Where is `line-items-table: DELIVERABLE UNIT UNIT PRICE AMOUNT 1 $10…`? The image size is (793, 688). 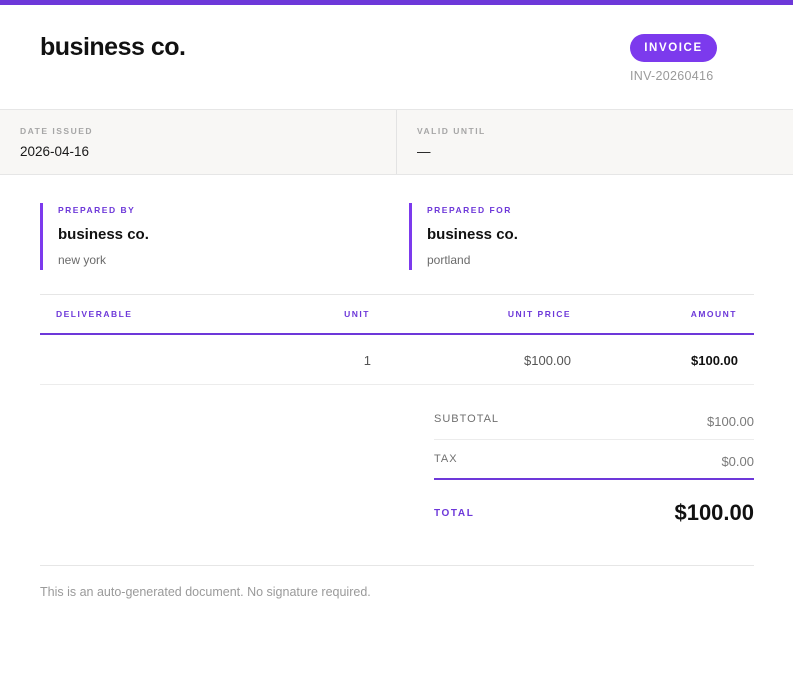
line-items-table: DELIVERABLE UNIT UNIT PRICE AMOUNT 1 $10… is located at coordinates (397, 339).